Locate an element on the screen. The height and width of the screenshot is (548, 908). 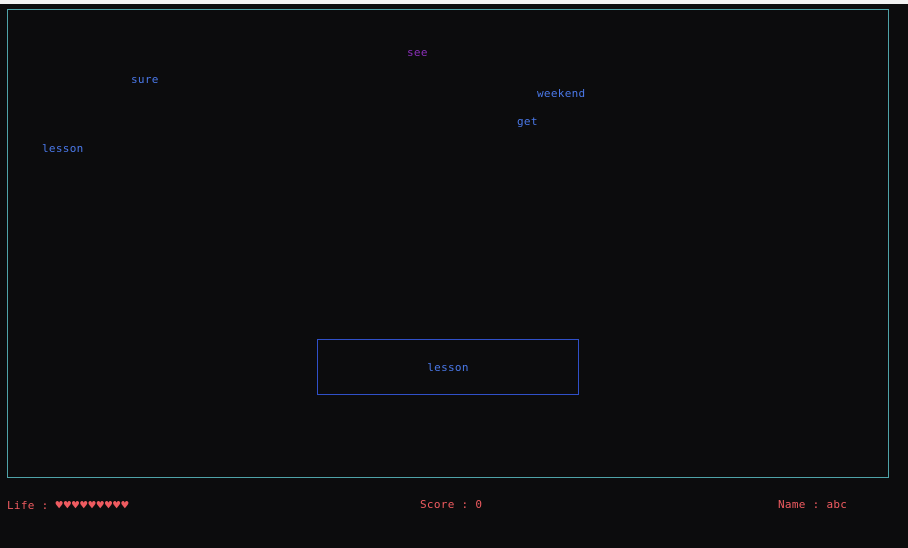
typing-input-text: lesson is located at coordinates (448, 367).